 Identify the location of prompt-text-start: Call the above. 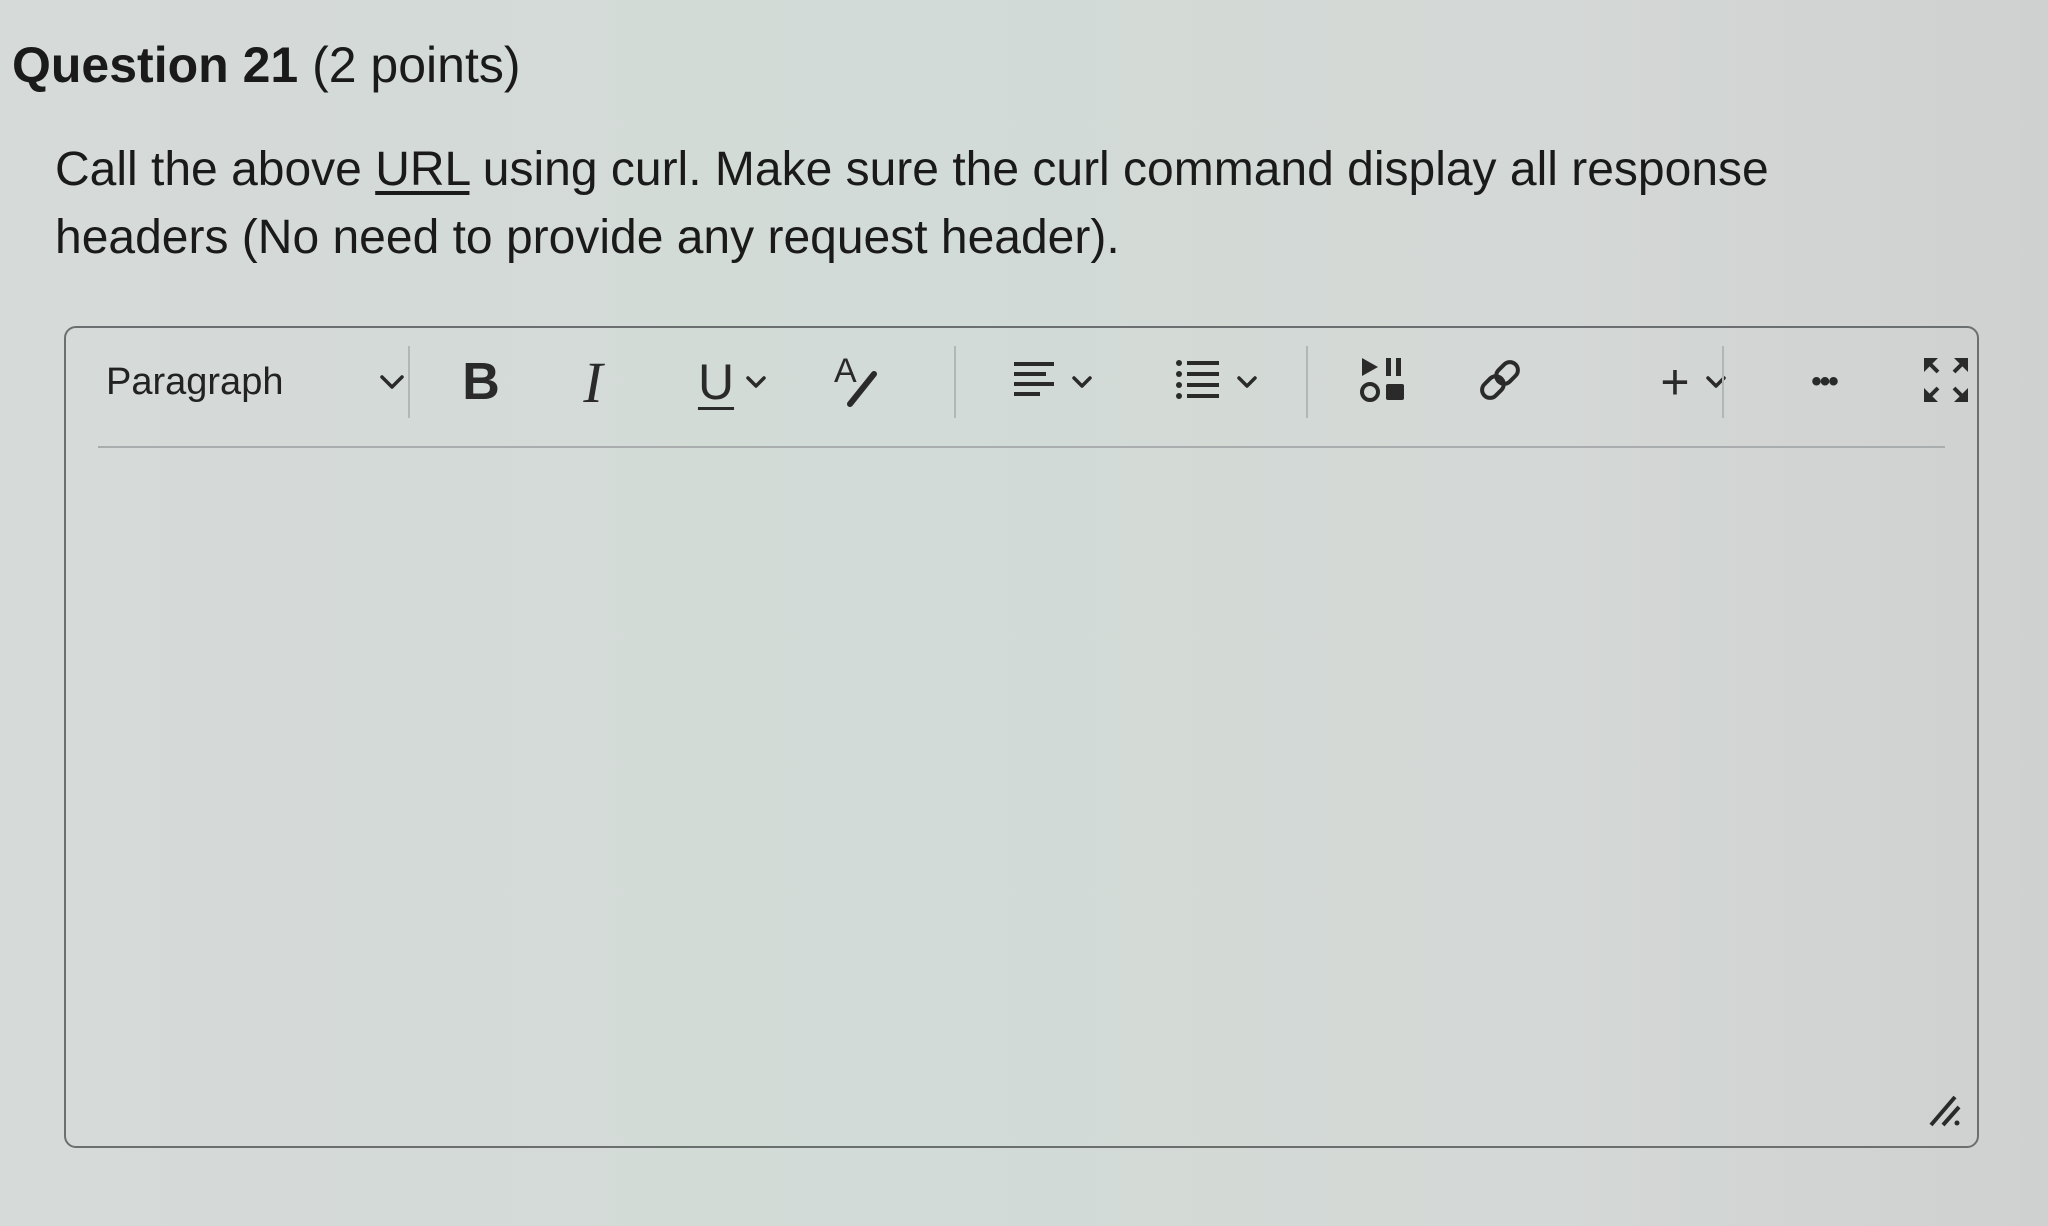
(215, 169).